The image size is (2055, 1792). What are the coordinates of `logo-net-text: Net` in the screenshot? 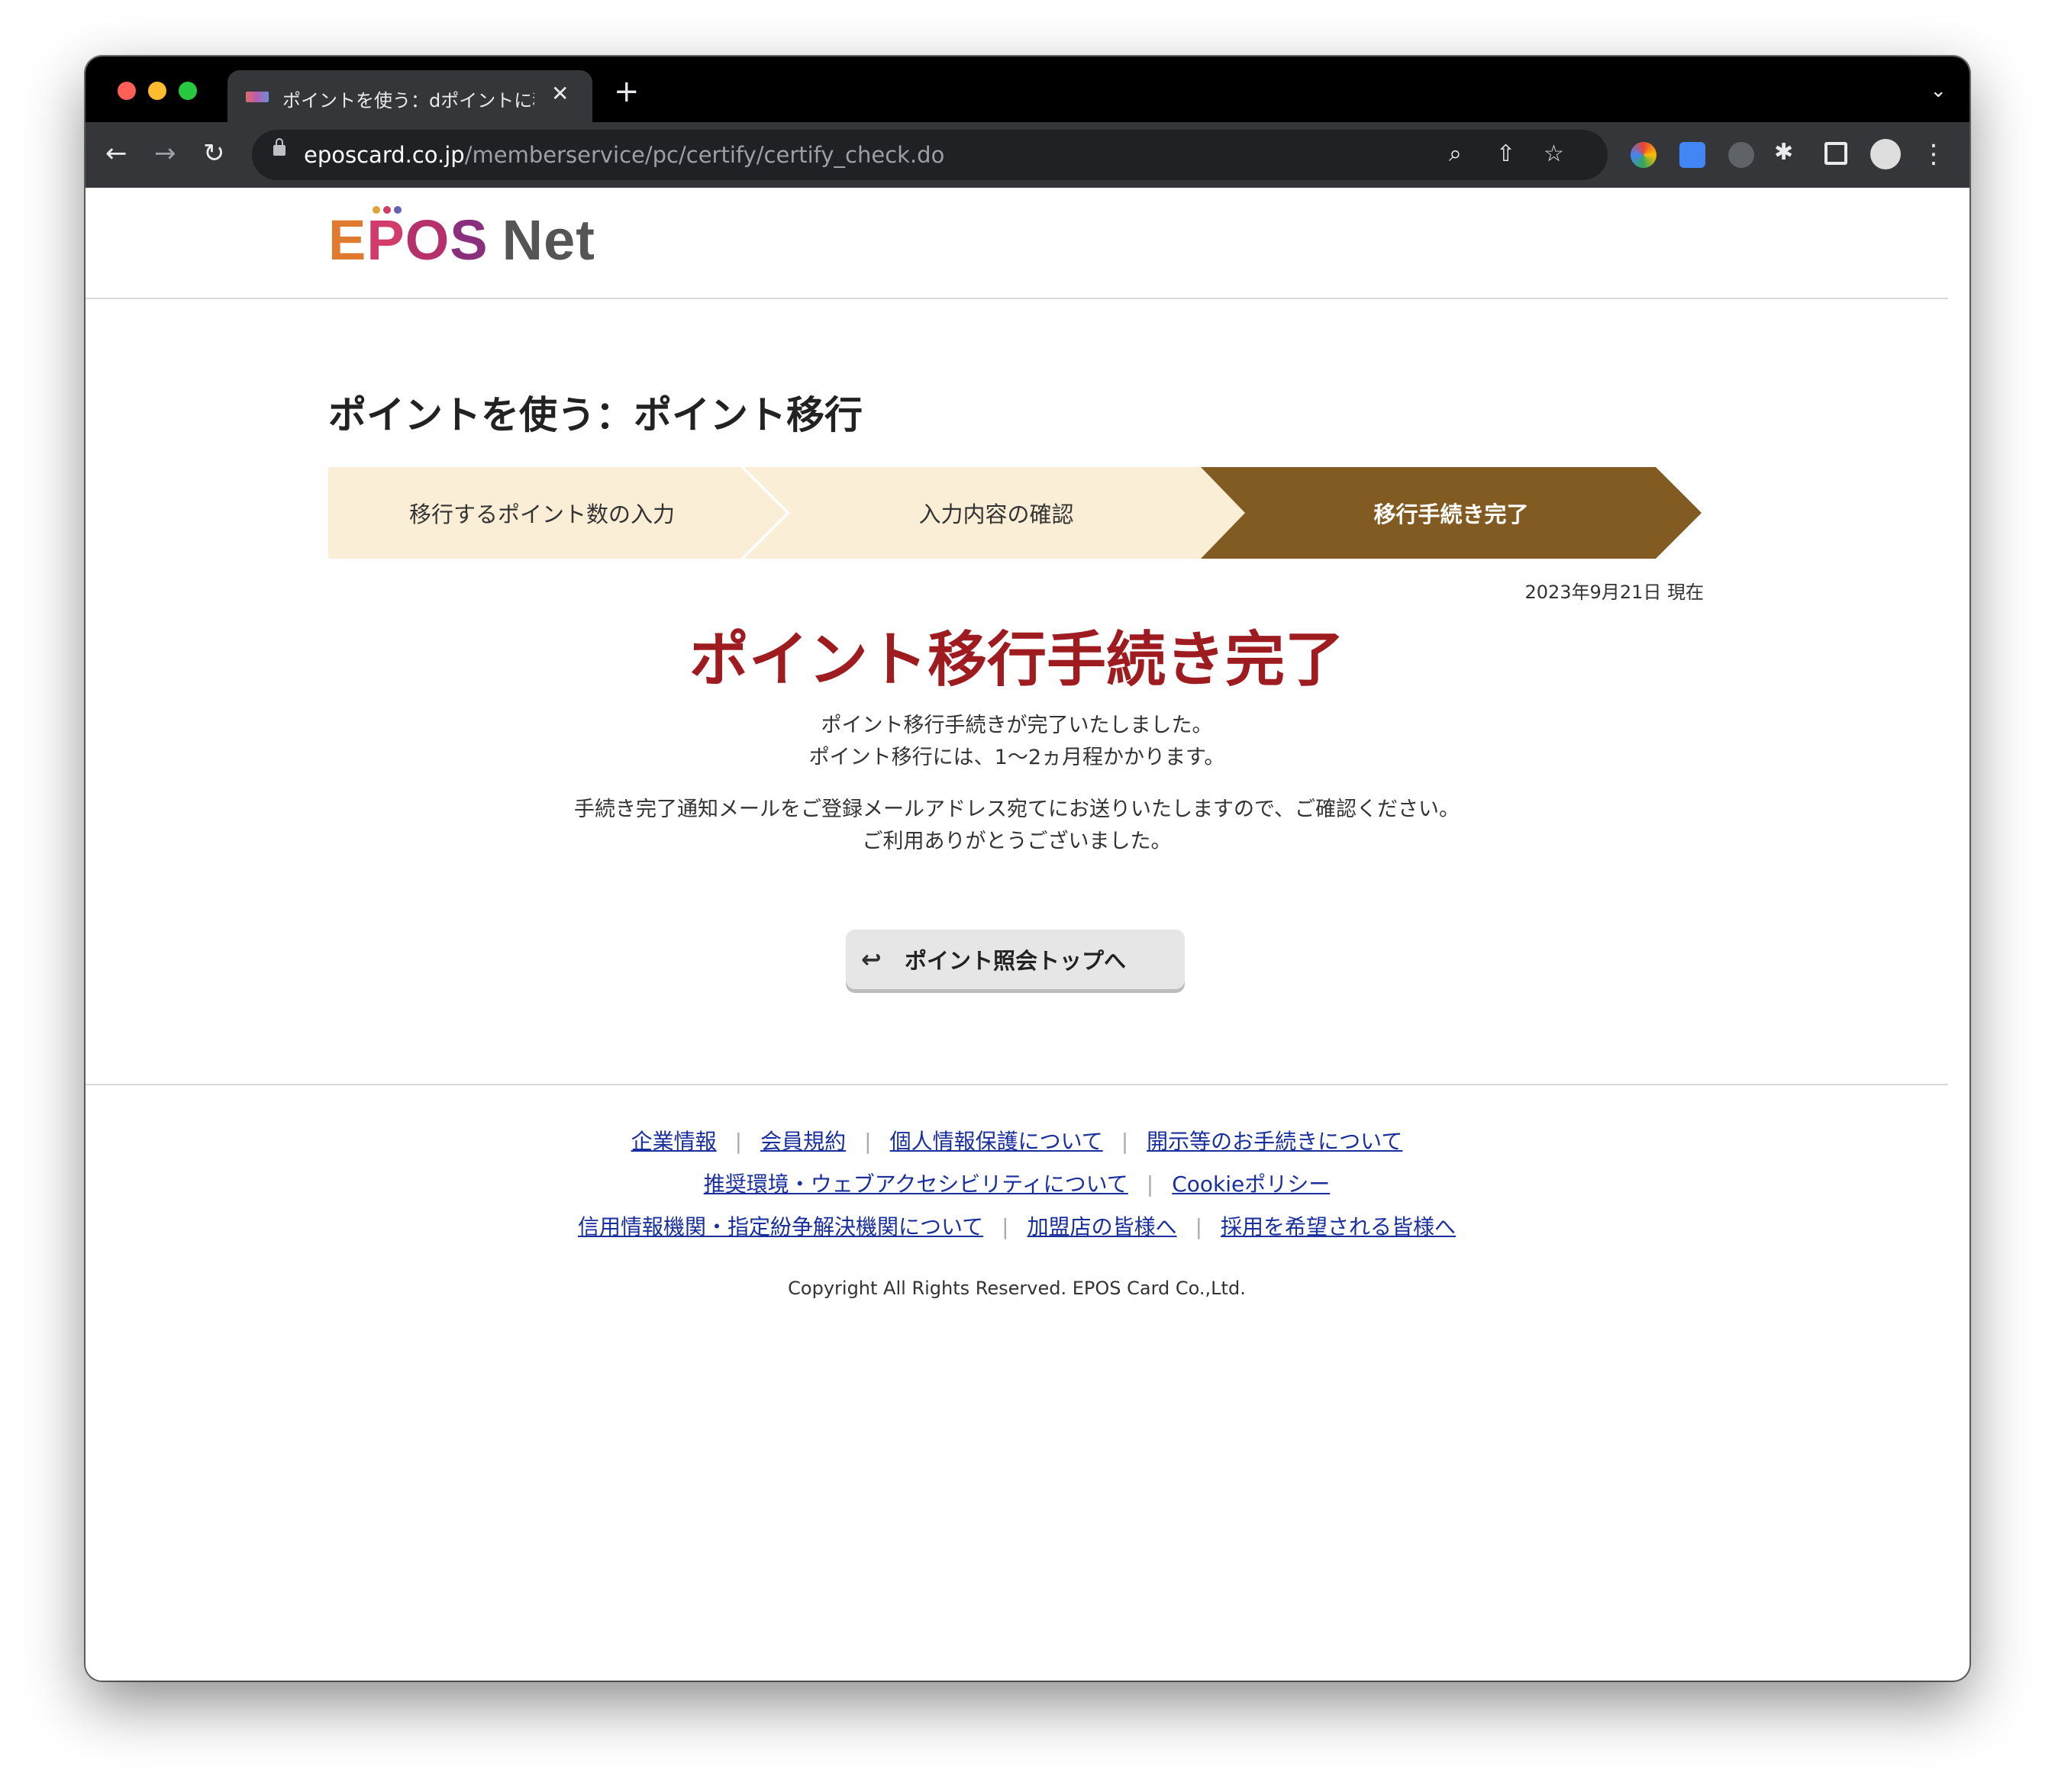 It's located at (548, 240).